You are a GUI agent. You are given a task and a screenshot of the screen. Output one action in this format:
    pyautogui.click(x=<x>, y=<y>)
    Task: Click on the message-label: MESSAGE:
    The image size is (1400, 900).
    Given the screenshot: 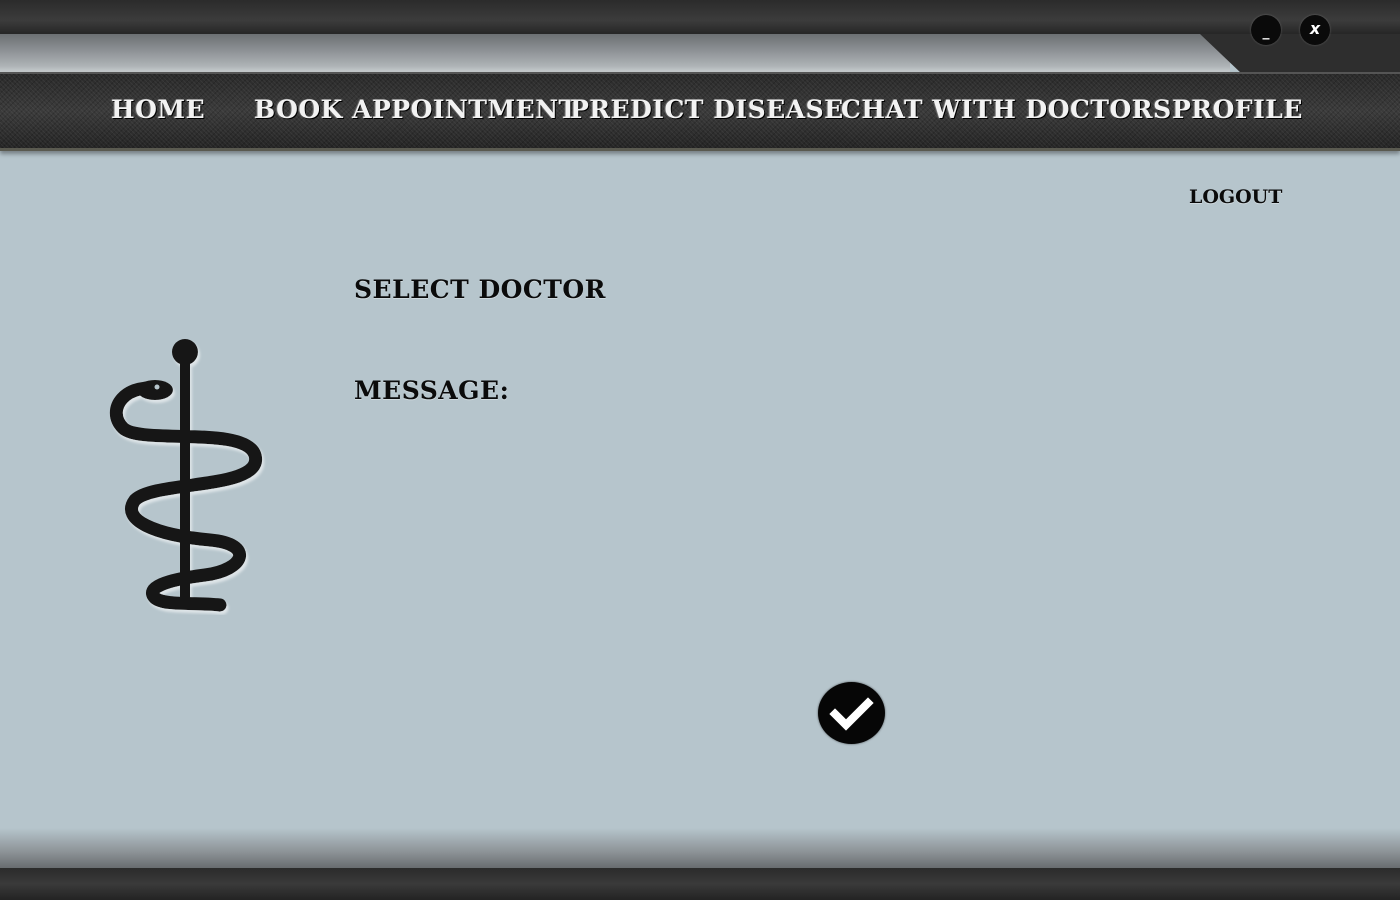 What is the action you would take?
    pyautogui.click(x=432, y=390)
    